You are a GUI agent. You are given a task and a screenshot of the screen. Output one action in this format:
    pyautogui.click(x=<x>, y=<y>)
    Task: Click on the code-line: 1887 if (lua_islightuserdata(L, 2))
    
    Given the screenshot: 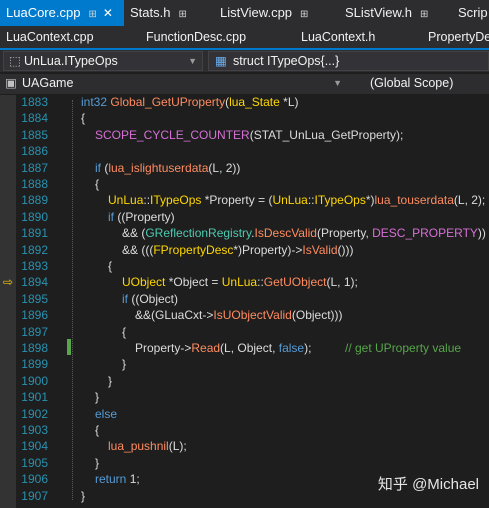 What is the action you would take?
    pyautogui.click(x=244, y=169)
    